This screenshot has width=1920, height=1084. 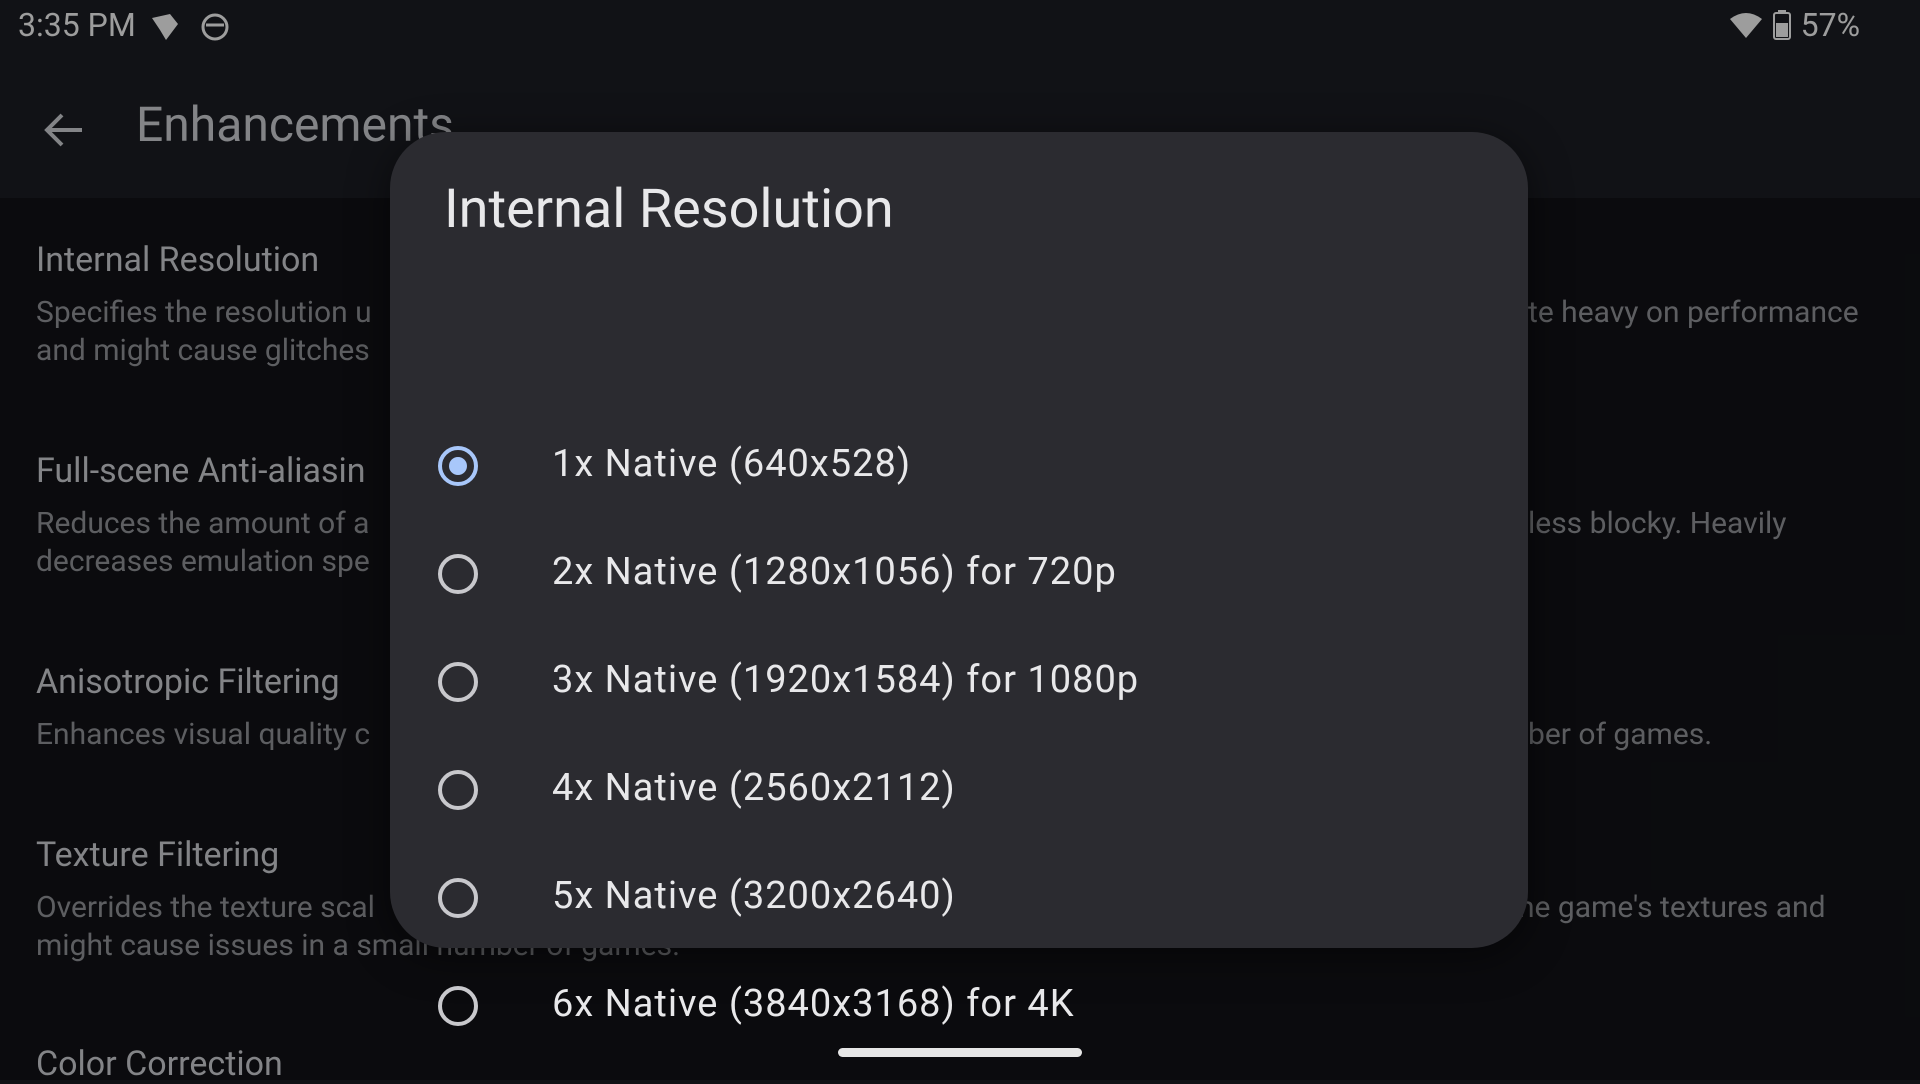 I want to click on option-label: 4x Native (2560x2112), so click(x=754, y=788).